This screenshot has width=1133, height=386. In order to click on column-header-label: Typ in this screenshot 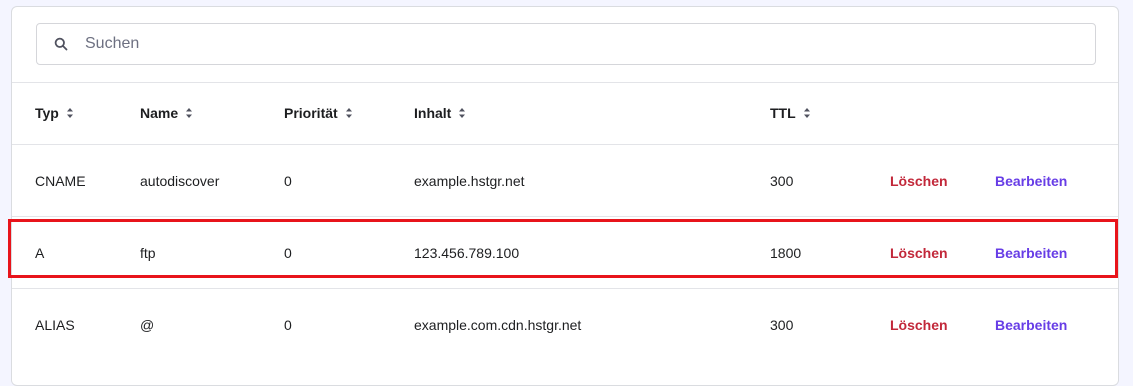, I will do `click(47, 113)`.